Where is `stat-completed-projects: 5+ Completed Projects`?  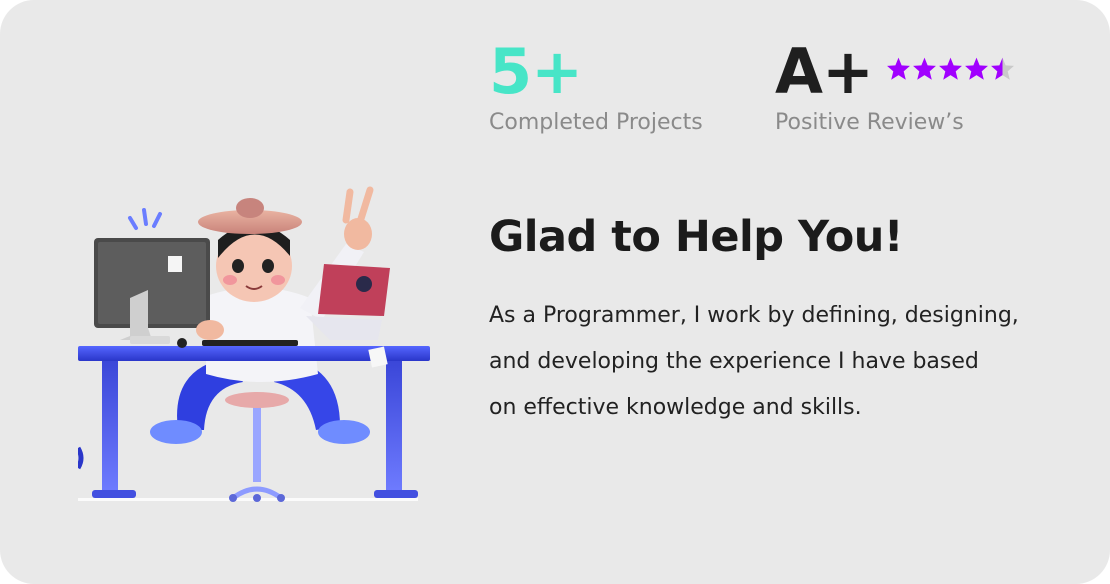 stat-completed-projects: 5+ Completed Projects is located at coordinates (596, 85).